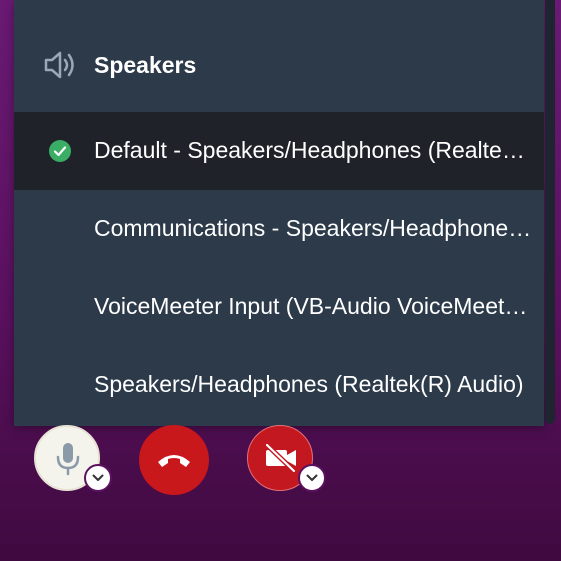  Describe the element at coordinates (312, 478) in the screenshot. I see `camera-options-button` at that location.